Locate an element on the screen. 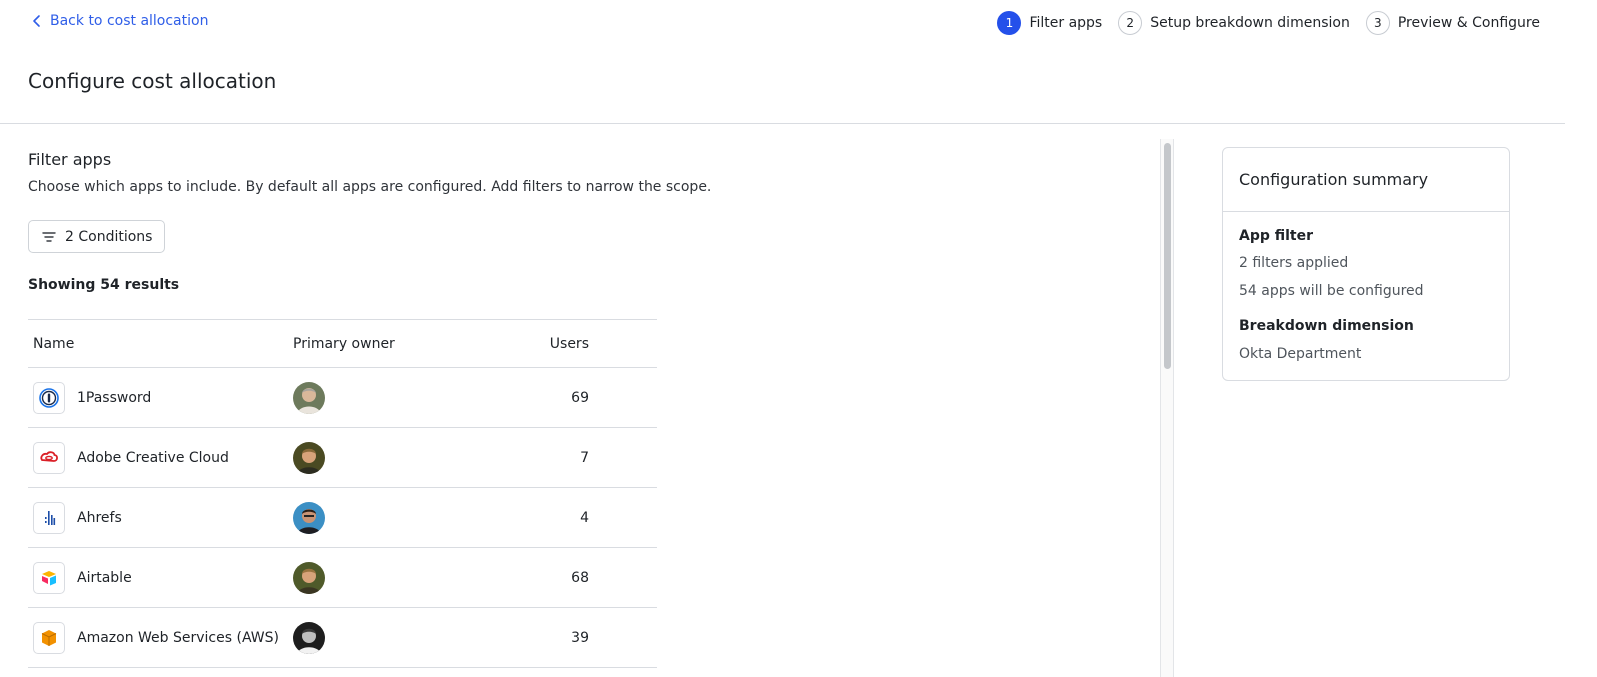 The image size is (1597, 677). step-label: Setup breakdown dimension is located at coordinates (1250, 23).